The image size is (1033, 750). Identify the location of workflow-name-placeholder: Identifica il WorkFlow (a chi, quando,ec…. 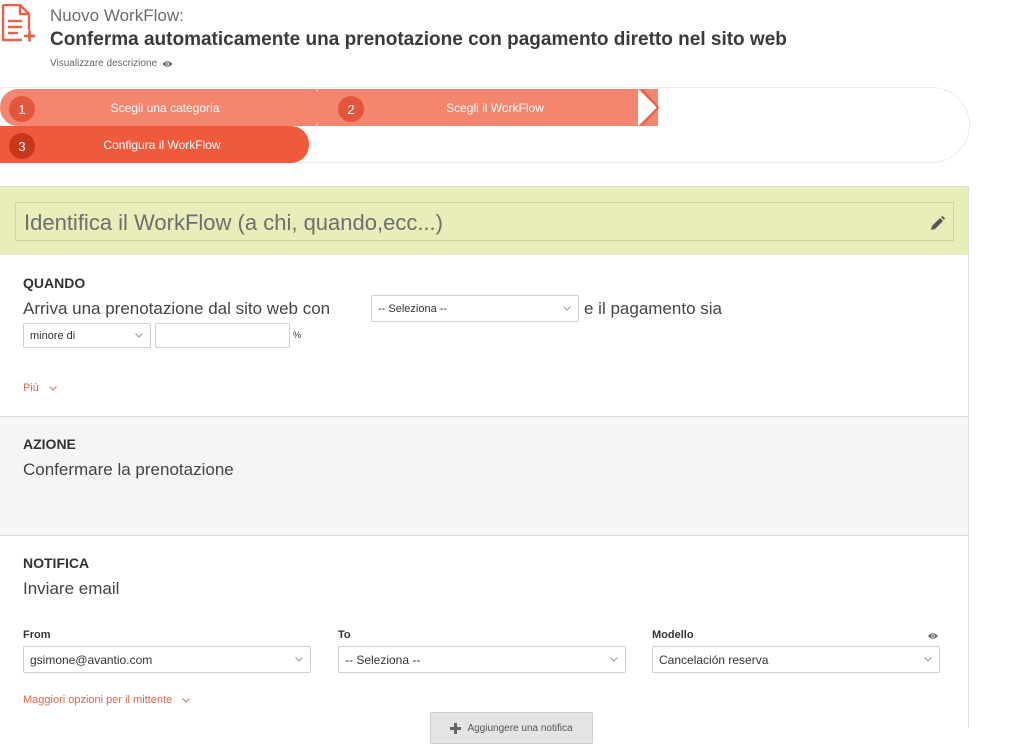
(233, 222).